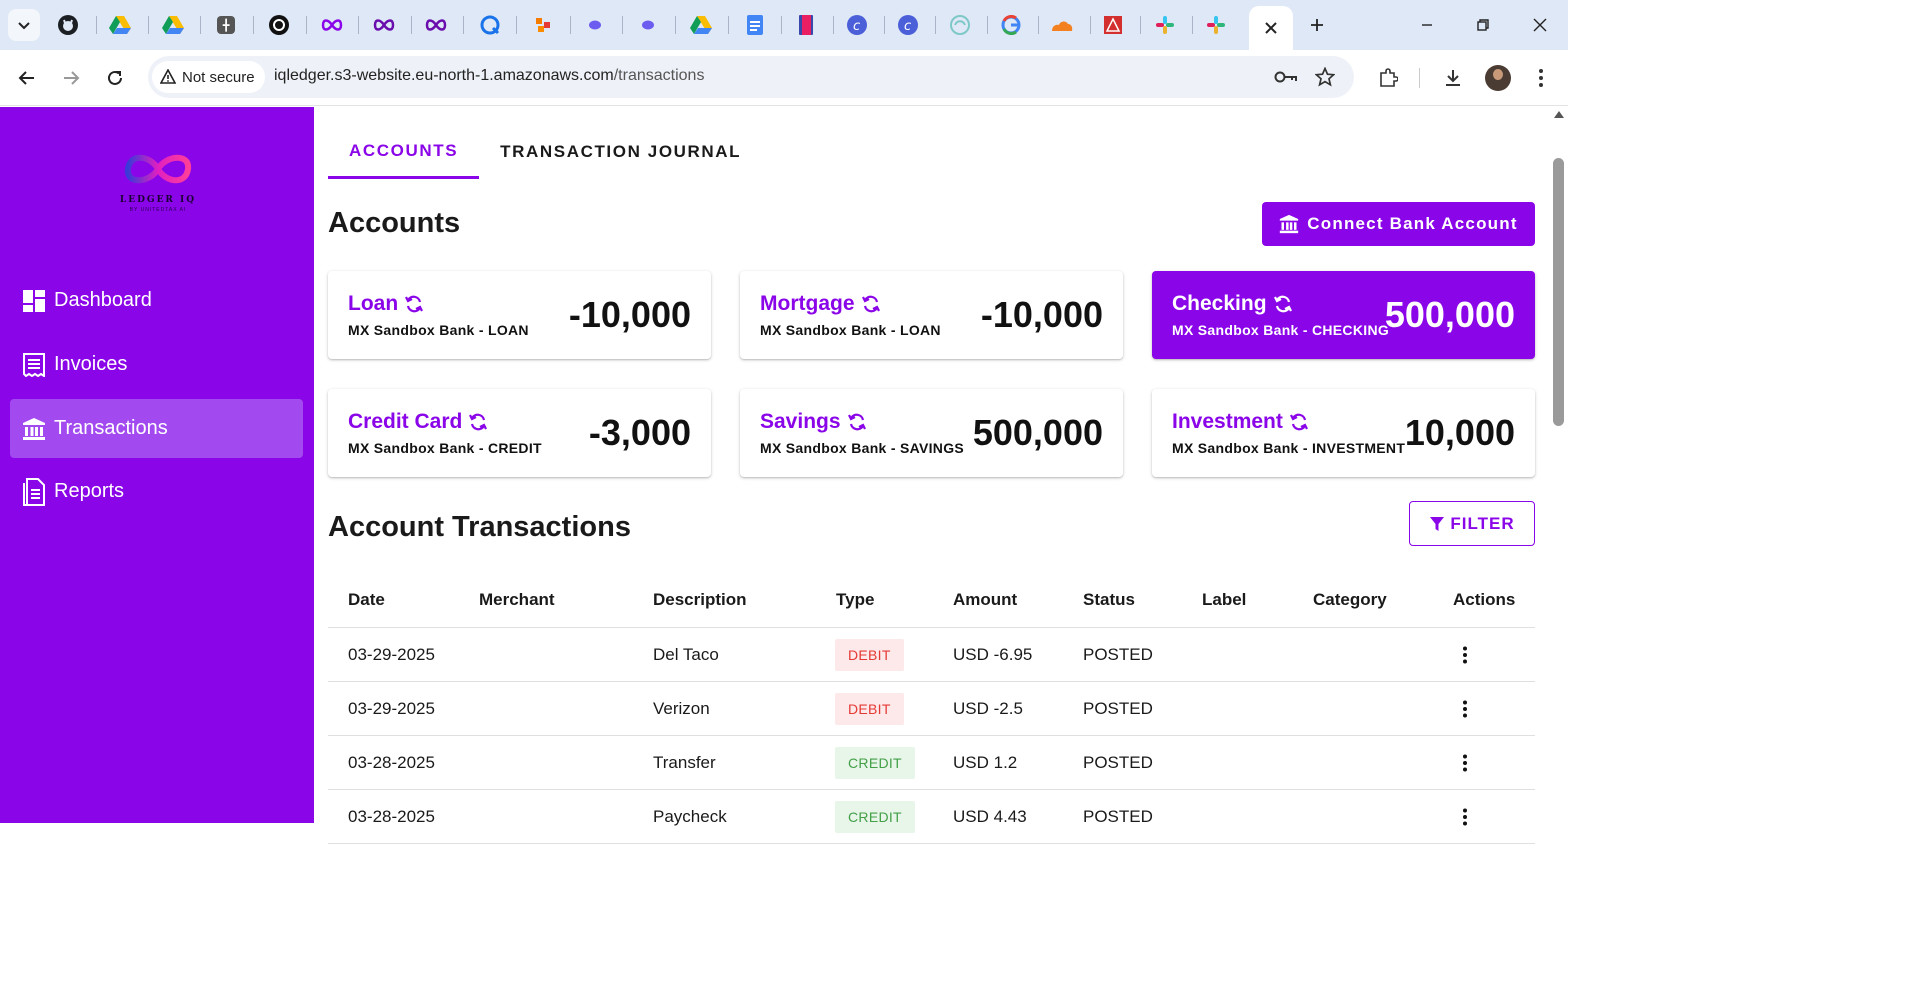  Describe the element at coordinates (629, 314) in the screenshot. I see `account-balance: -10,000` at that location.